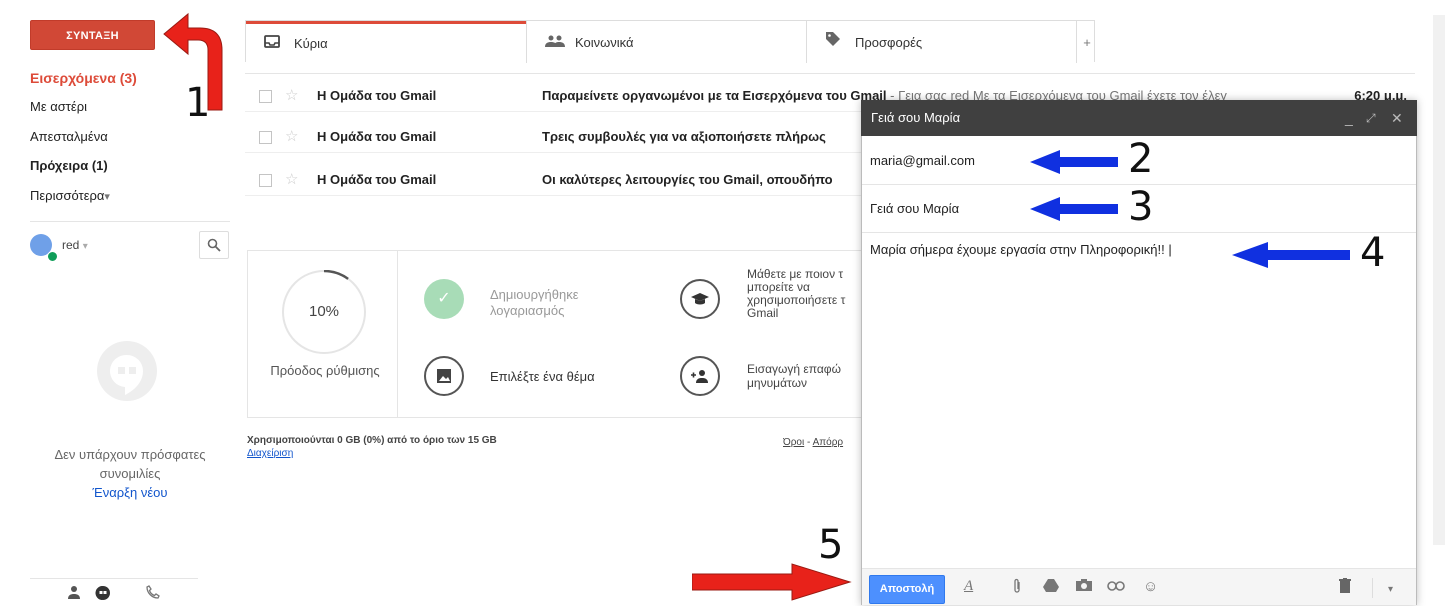 The height and width of the screenshot is (606, 1448). I want to click on minimize-icon: _, so click(1349, 118).